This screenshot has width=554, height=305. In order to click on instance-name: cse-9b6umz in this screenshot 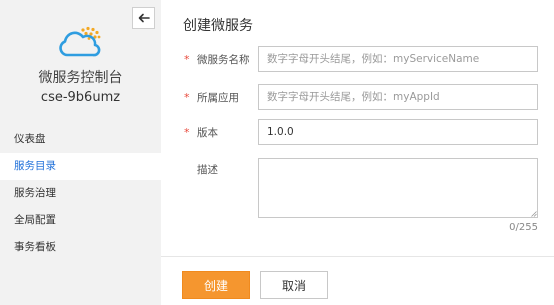, I will do `click(80, 97)`.